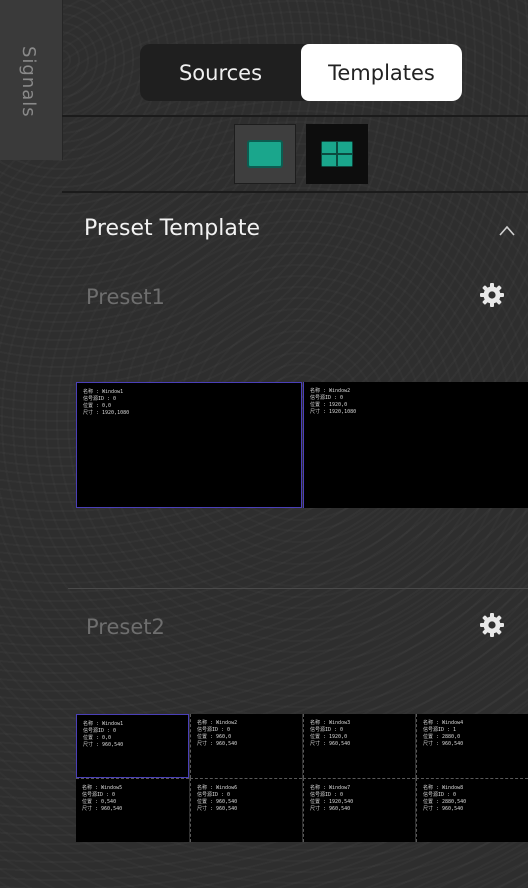 The height and width of the screenshot is (888, 528). Describe the element at coordinates (507, 231) in the screenshot. I see `chevron-up-icon` at that location.